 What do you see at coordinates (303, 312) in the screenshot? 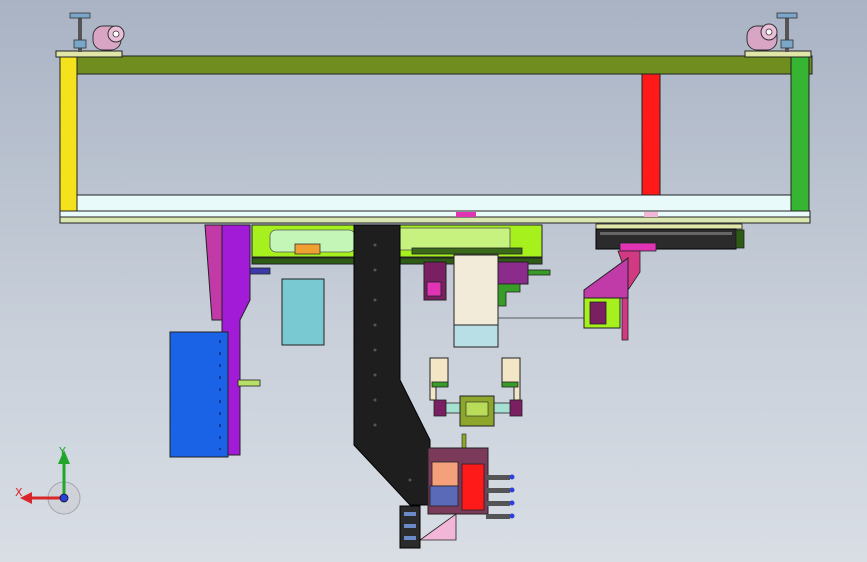
I see `teal-controller-box` at bounding box center [303, 312].